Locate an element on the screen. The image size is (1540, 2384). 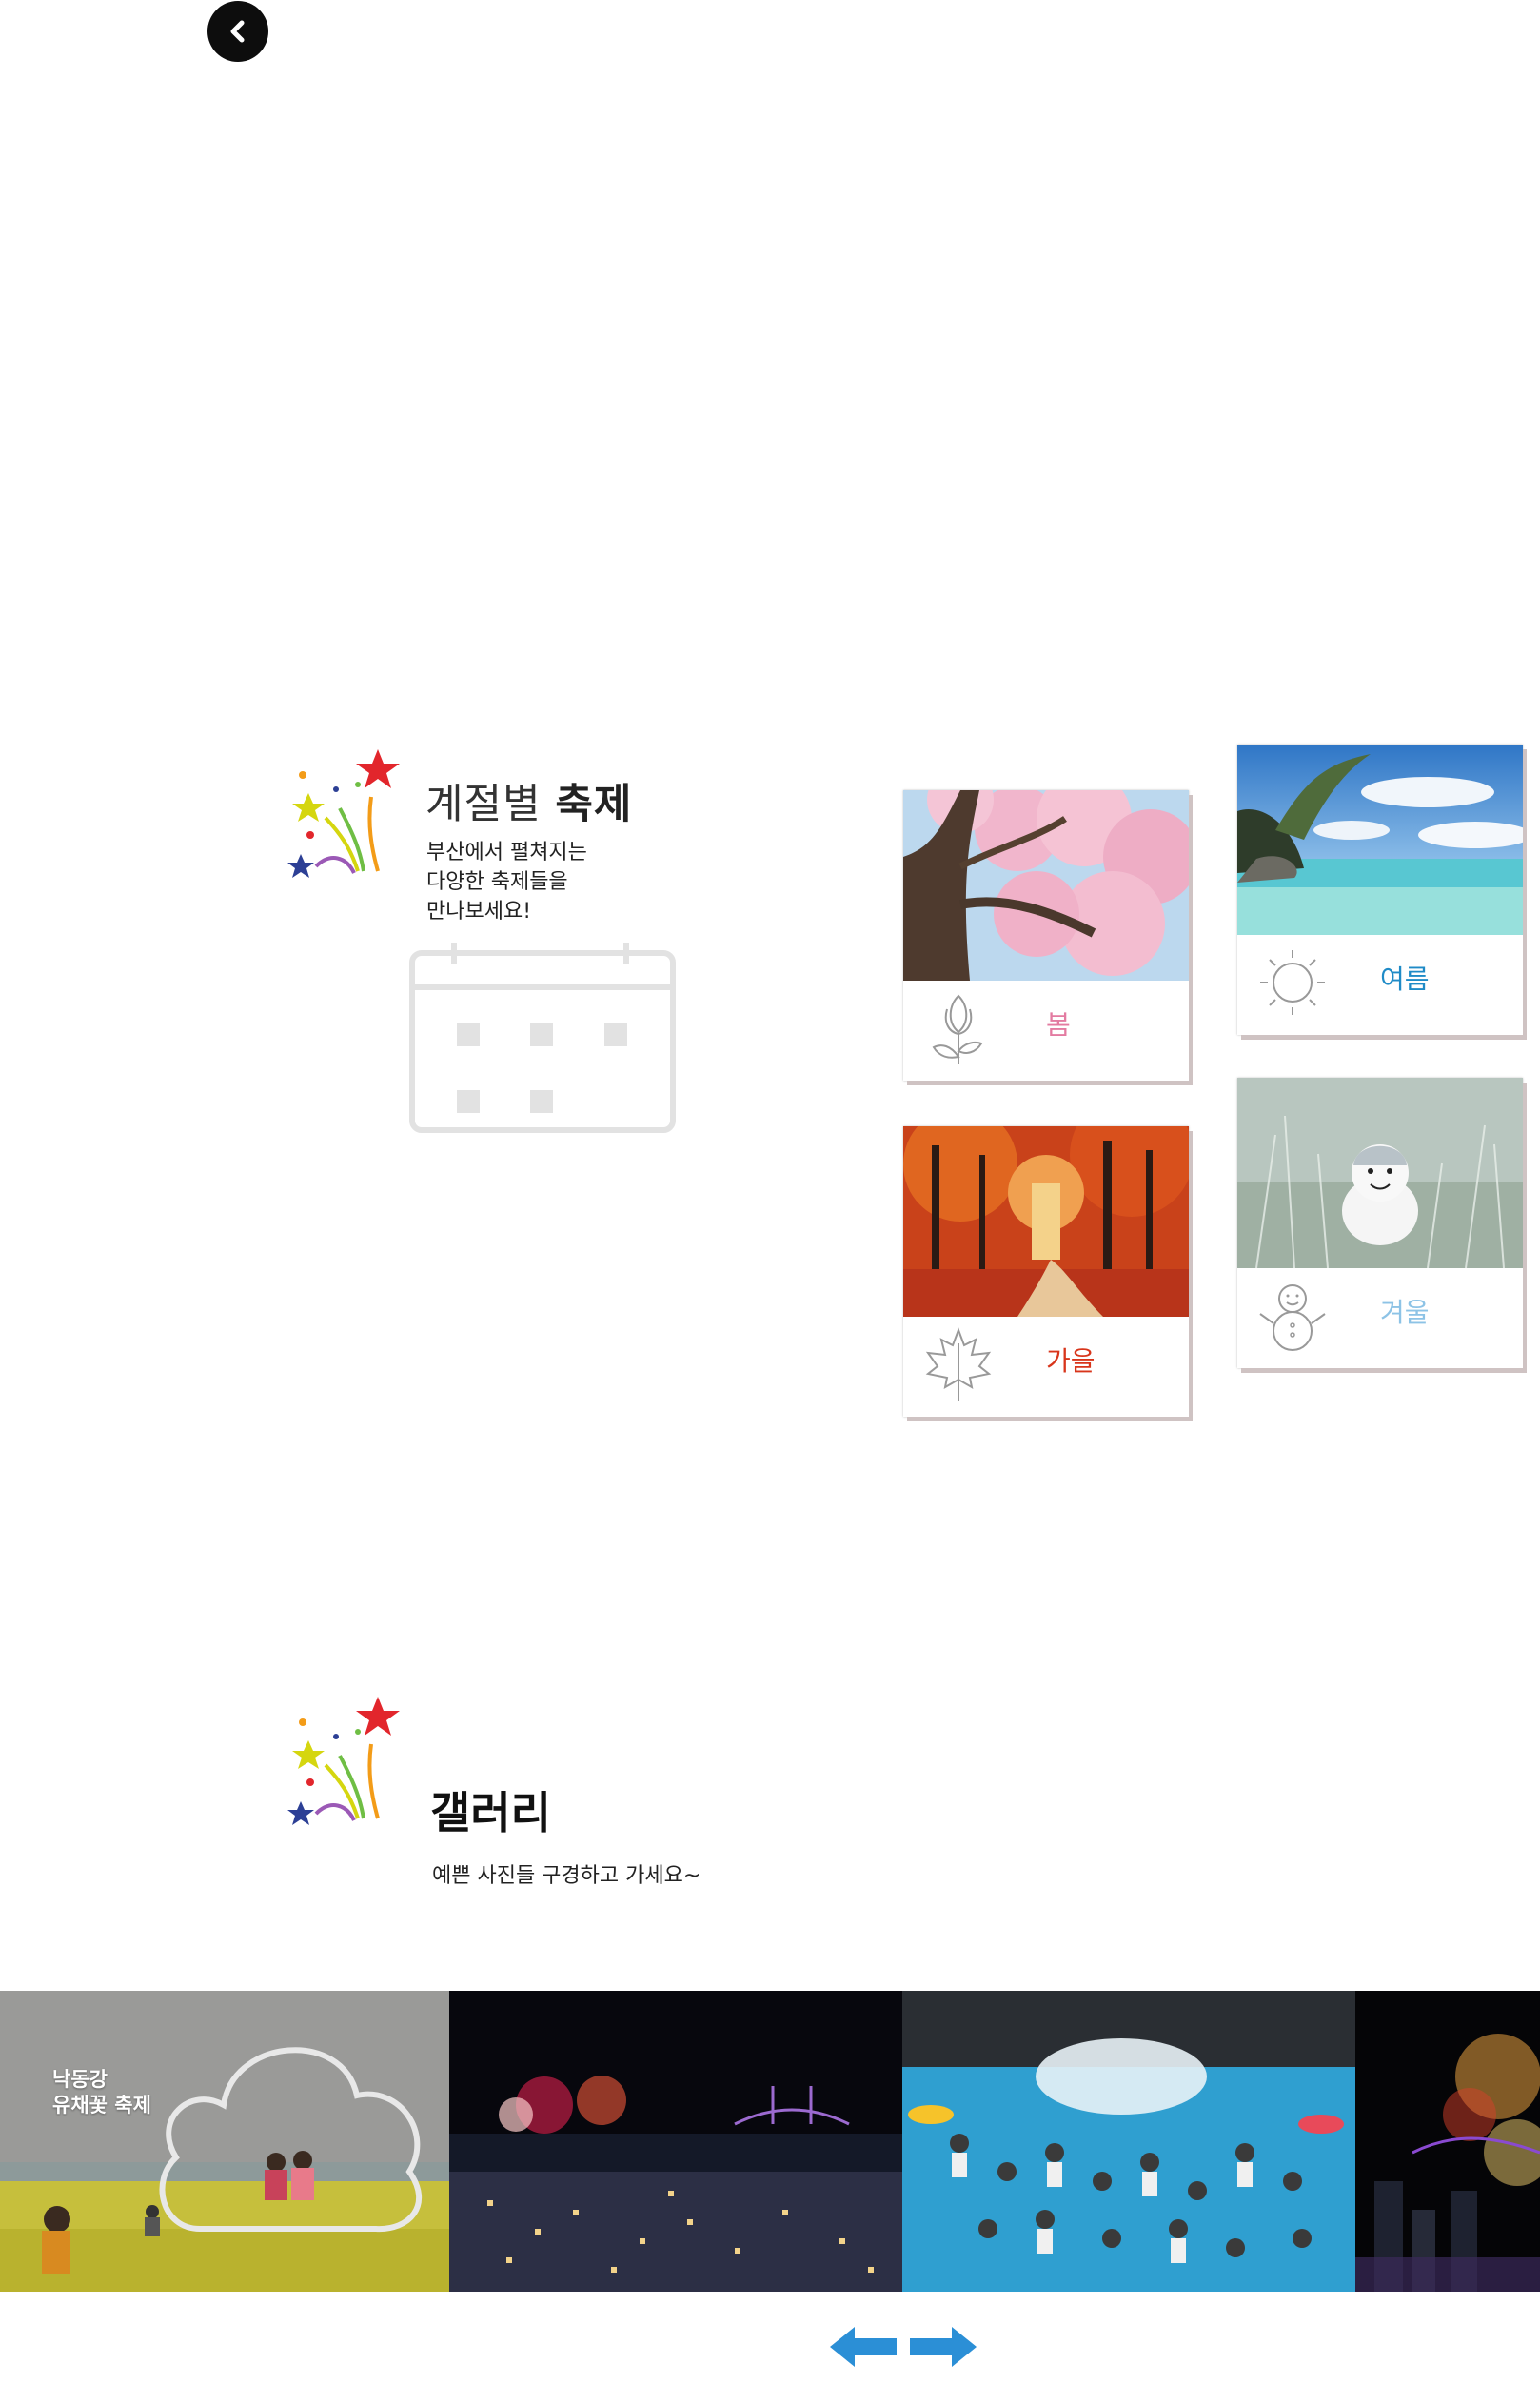
summer-photo is located at coordinates (1380, 840).